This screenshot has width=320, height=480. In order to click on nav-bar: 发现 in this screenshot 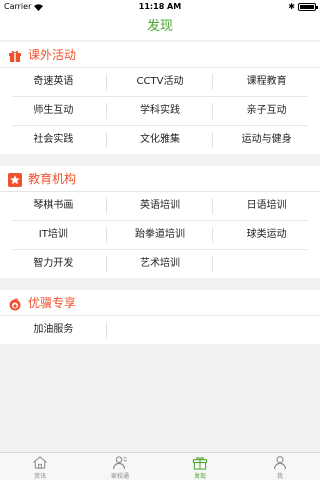, I will do `click(160, 27)`.